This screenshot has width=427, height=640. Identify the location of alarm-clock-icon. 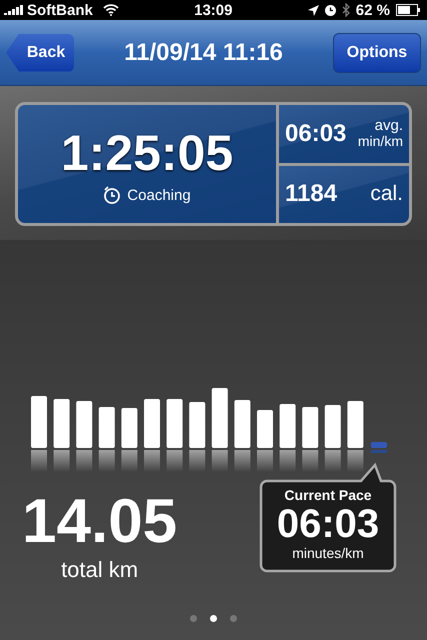
(330, 10).